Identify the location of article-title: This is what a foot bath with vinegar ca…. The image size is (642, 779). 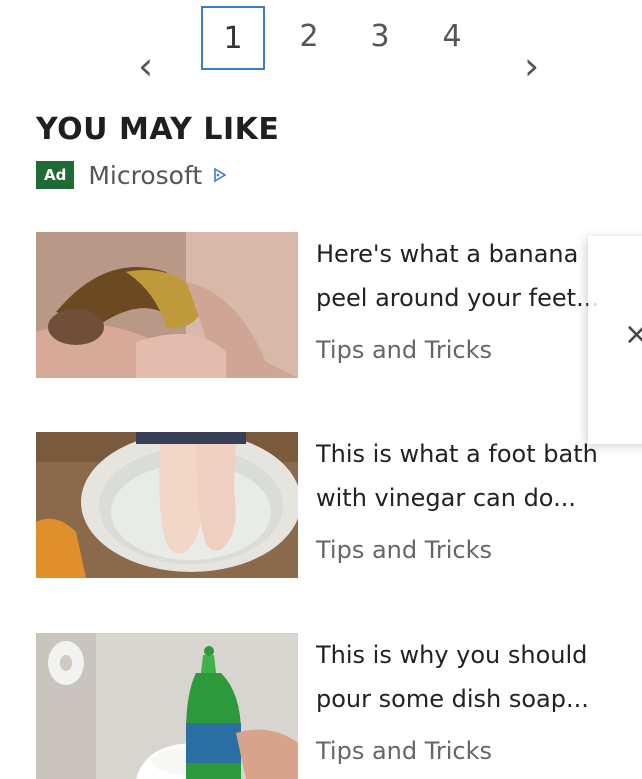
(479, 476).